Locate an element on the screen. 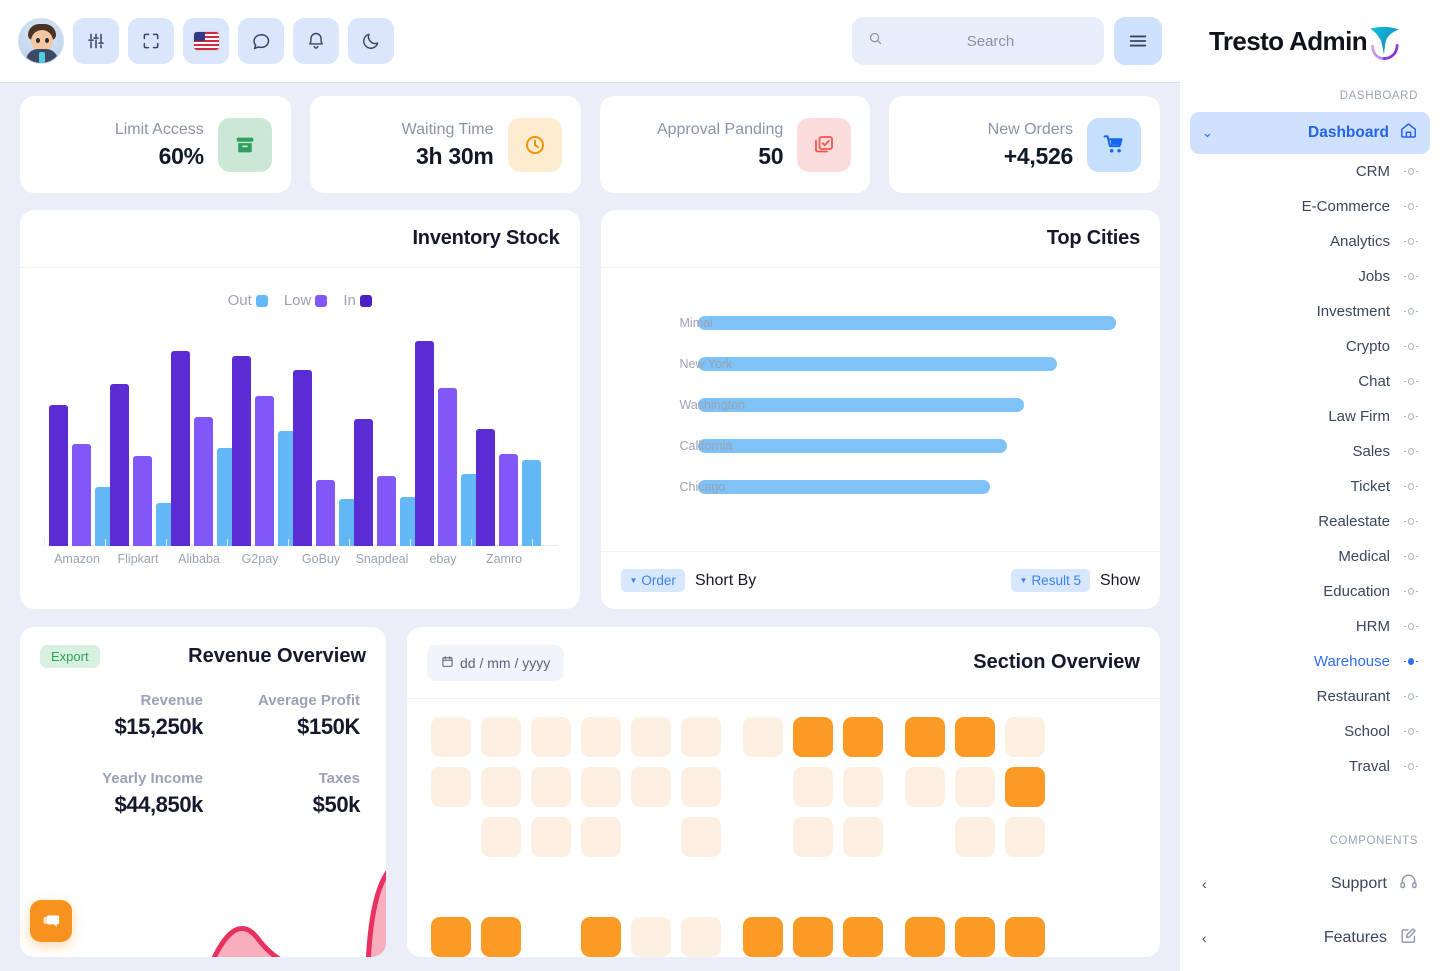 The width and height of the screenshot is (1440, 971). bell-icon is located at coordinates (316, 41).